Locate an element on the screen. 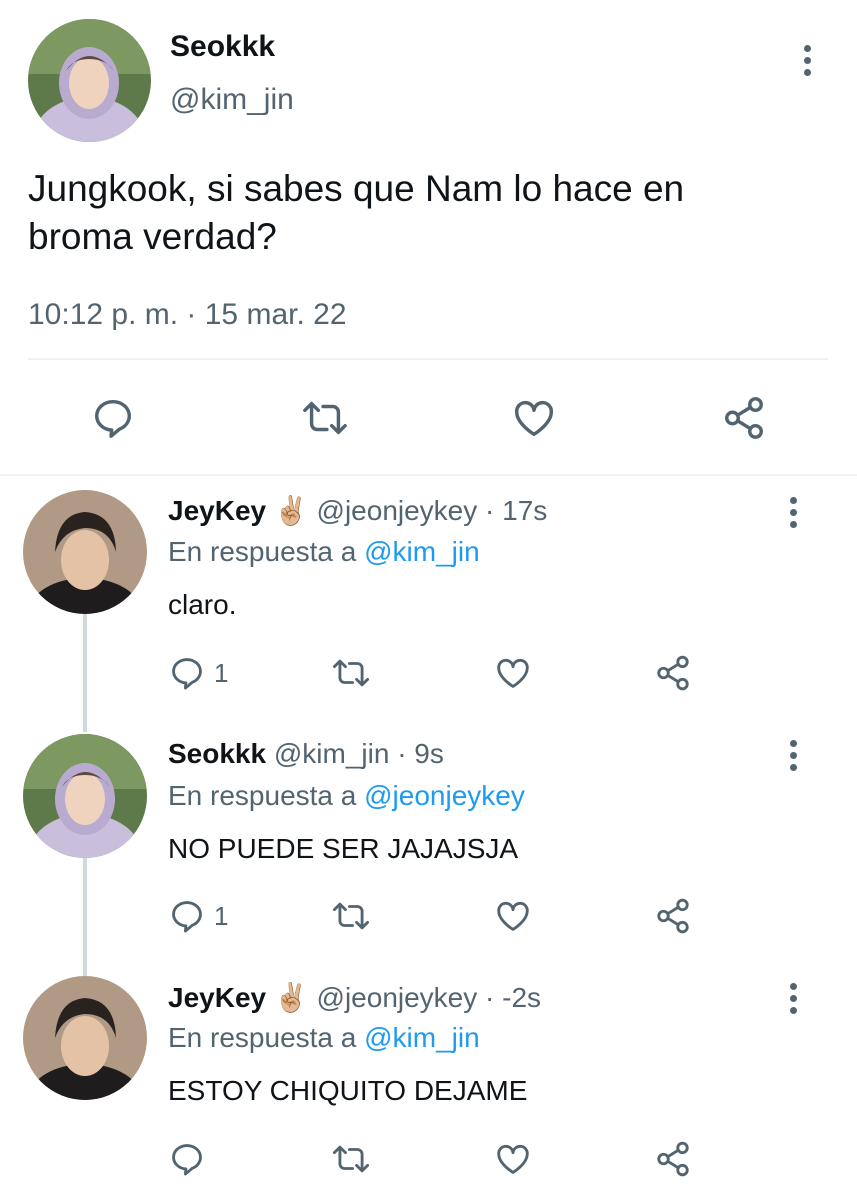 This screenshot has width=857, height=1200. reply-text: claro. is located at coordinates (202, 604).